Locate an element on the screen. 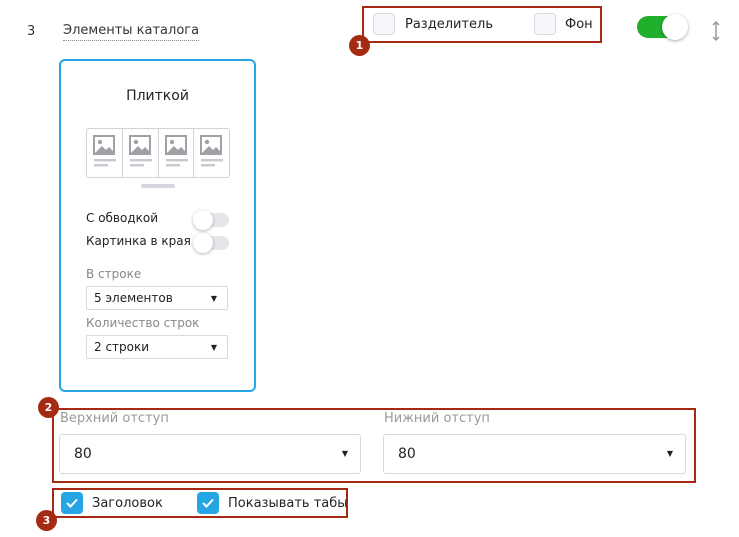 The width and height of the screenshot is (739, 537). section-number: 3 is located at coordinates (31, 31).